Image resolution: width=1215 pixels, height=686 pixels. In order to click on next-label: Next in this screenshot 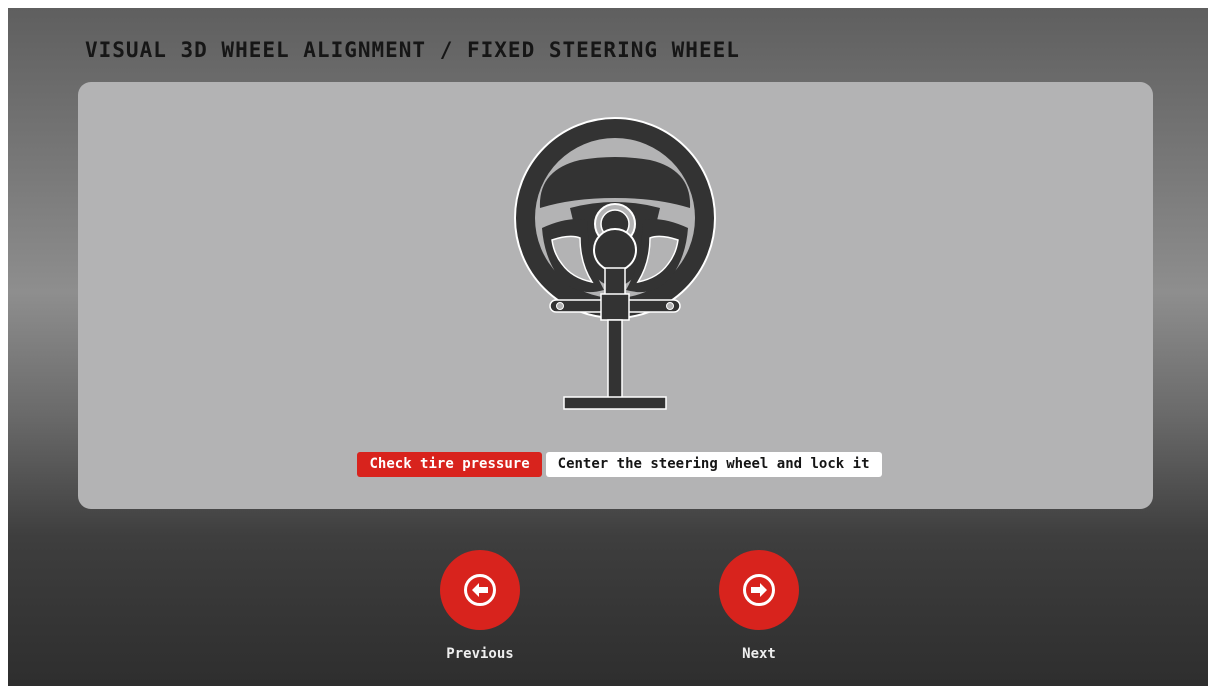, I will do `click(759, 654)`.